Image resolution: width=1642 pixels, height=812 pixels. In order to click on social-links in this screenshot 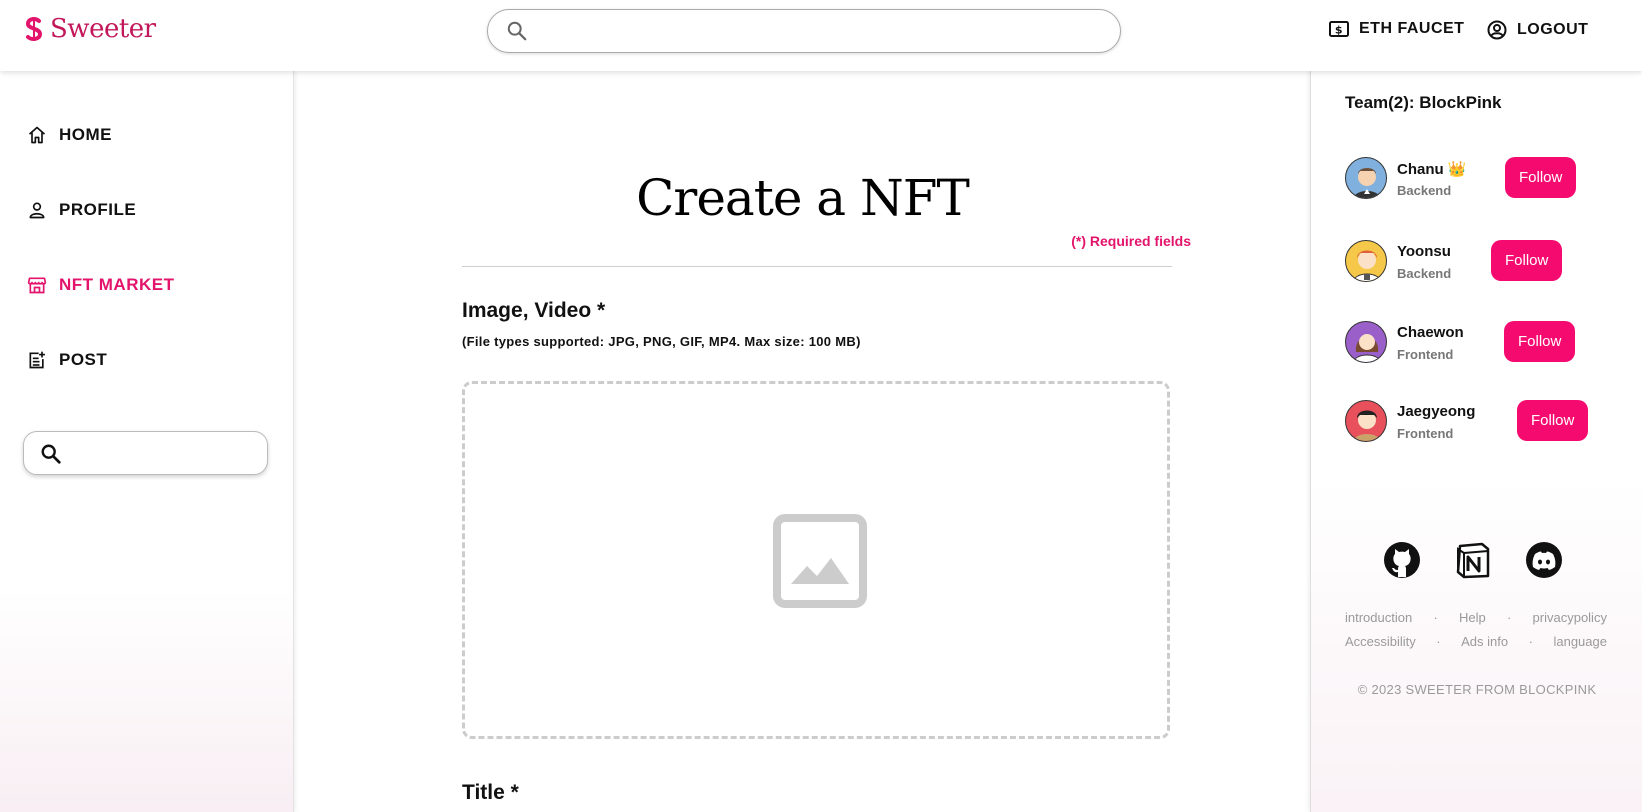, I will do `click(1473, 560)`.